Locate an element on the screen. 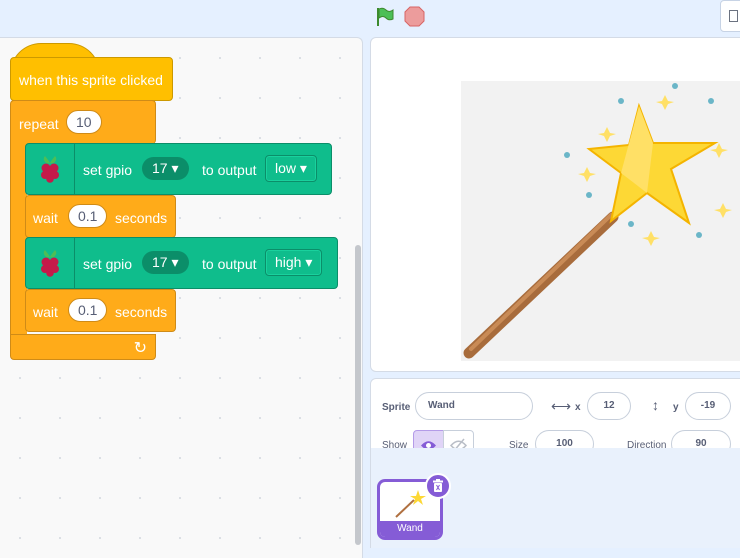 The height and width of the screenshot is (558, 740). repeat-block: repeat 10 is located at coordinates (83, 122).